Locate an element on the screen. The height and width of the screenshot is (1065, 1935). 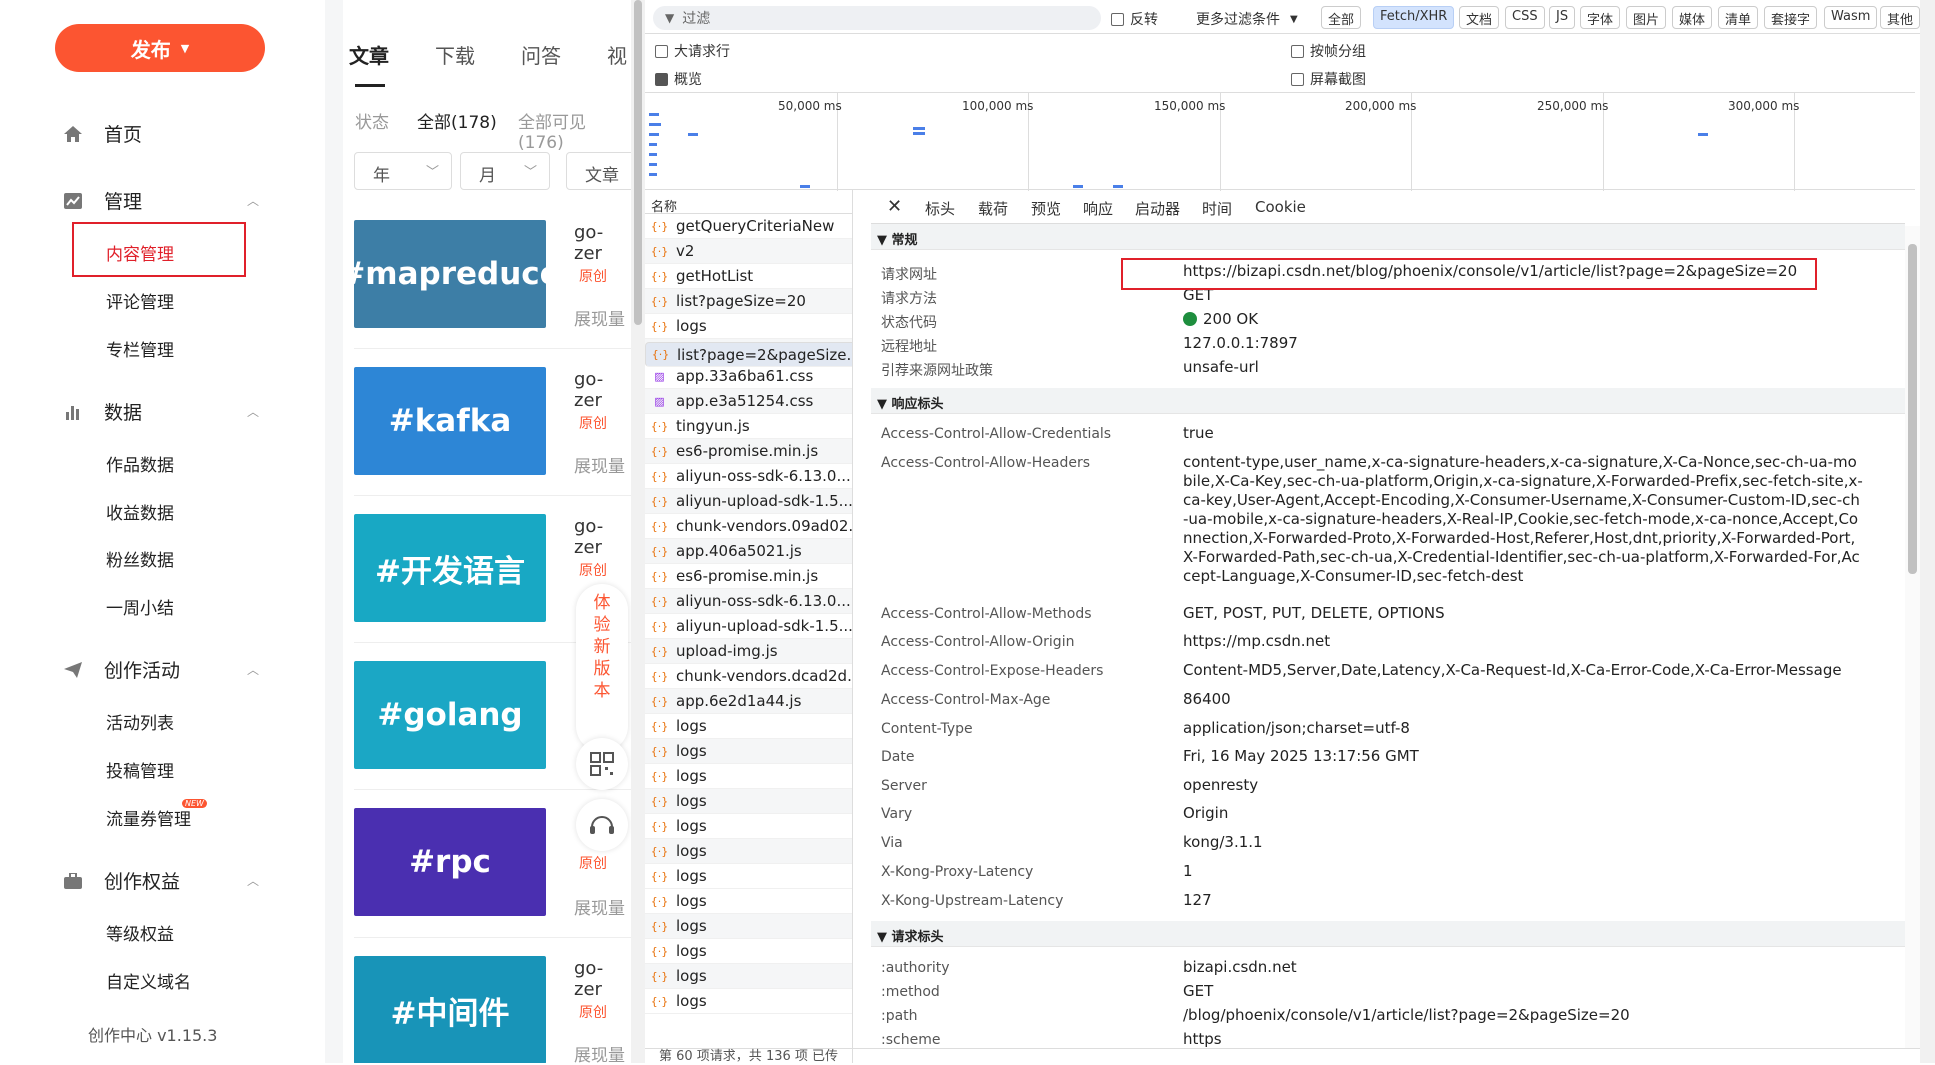
article-cover: #golang is located at coordinates (450, 715).